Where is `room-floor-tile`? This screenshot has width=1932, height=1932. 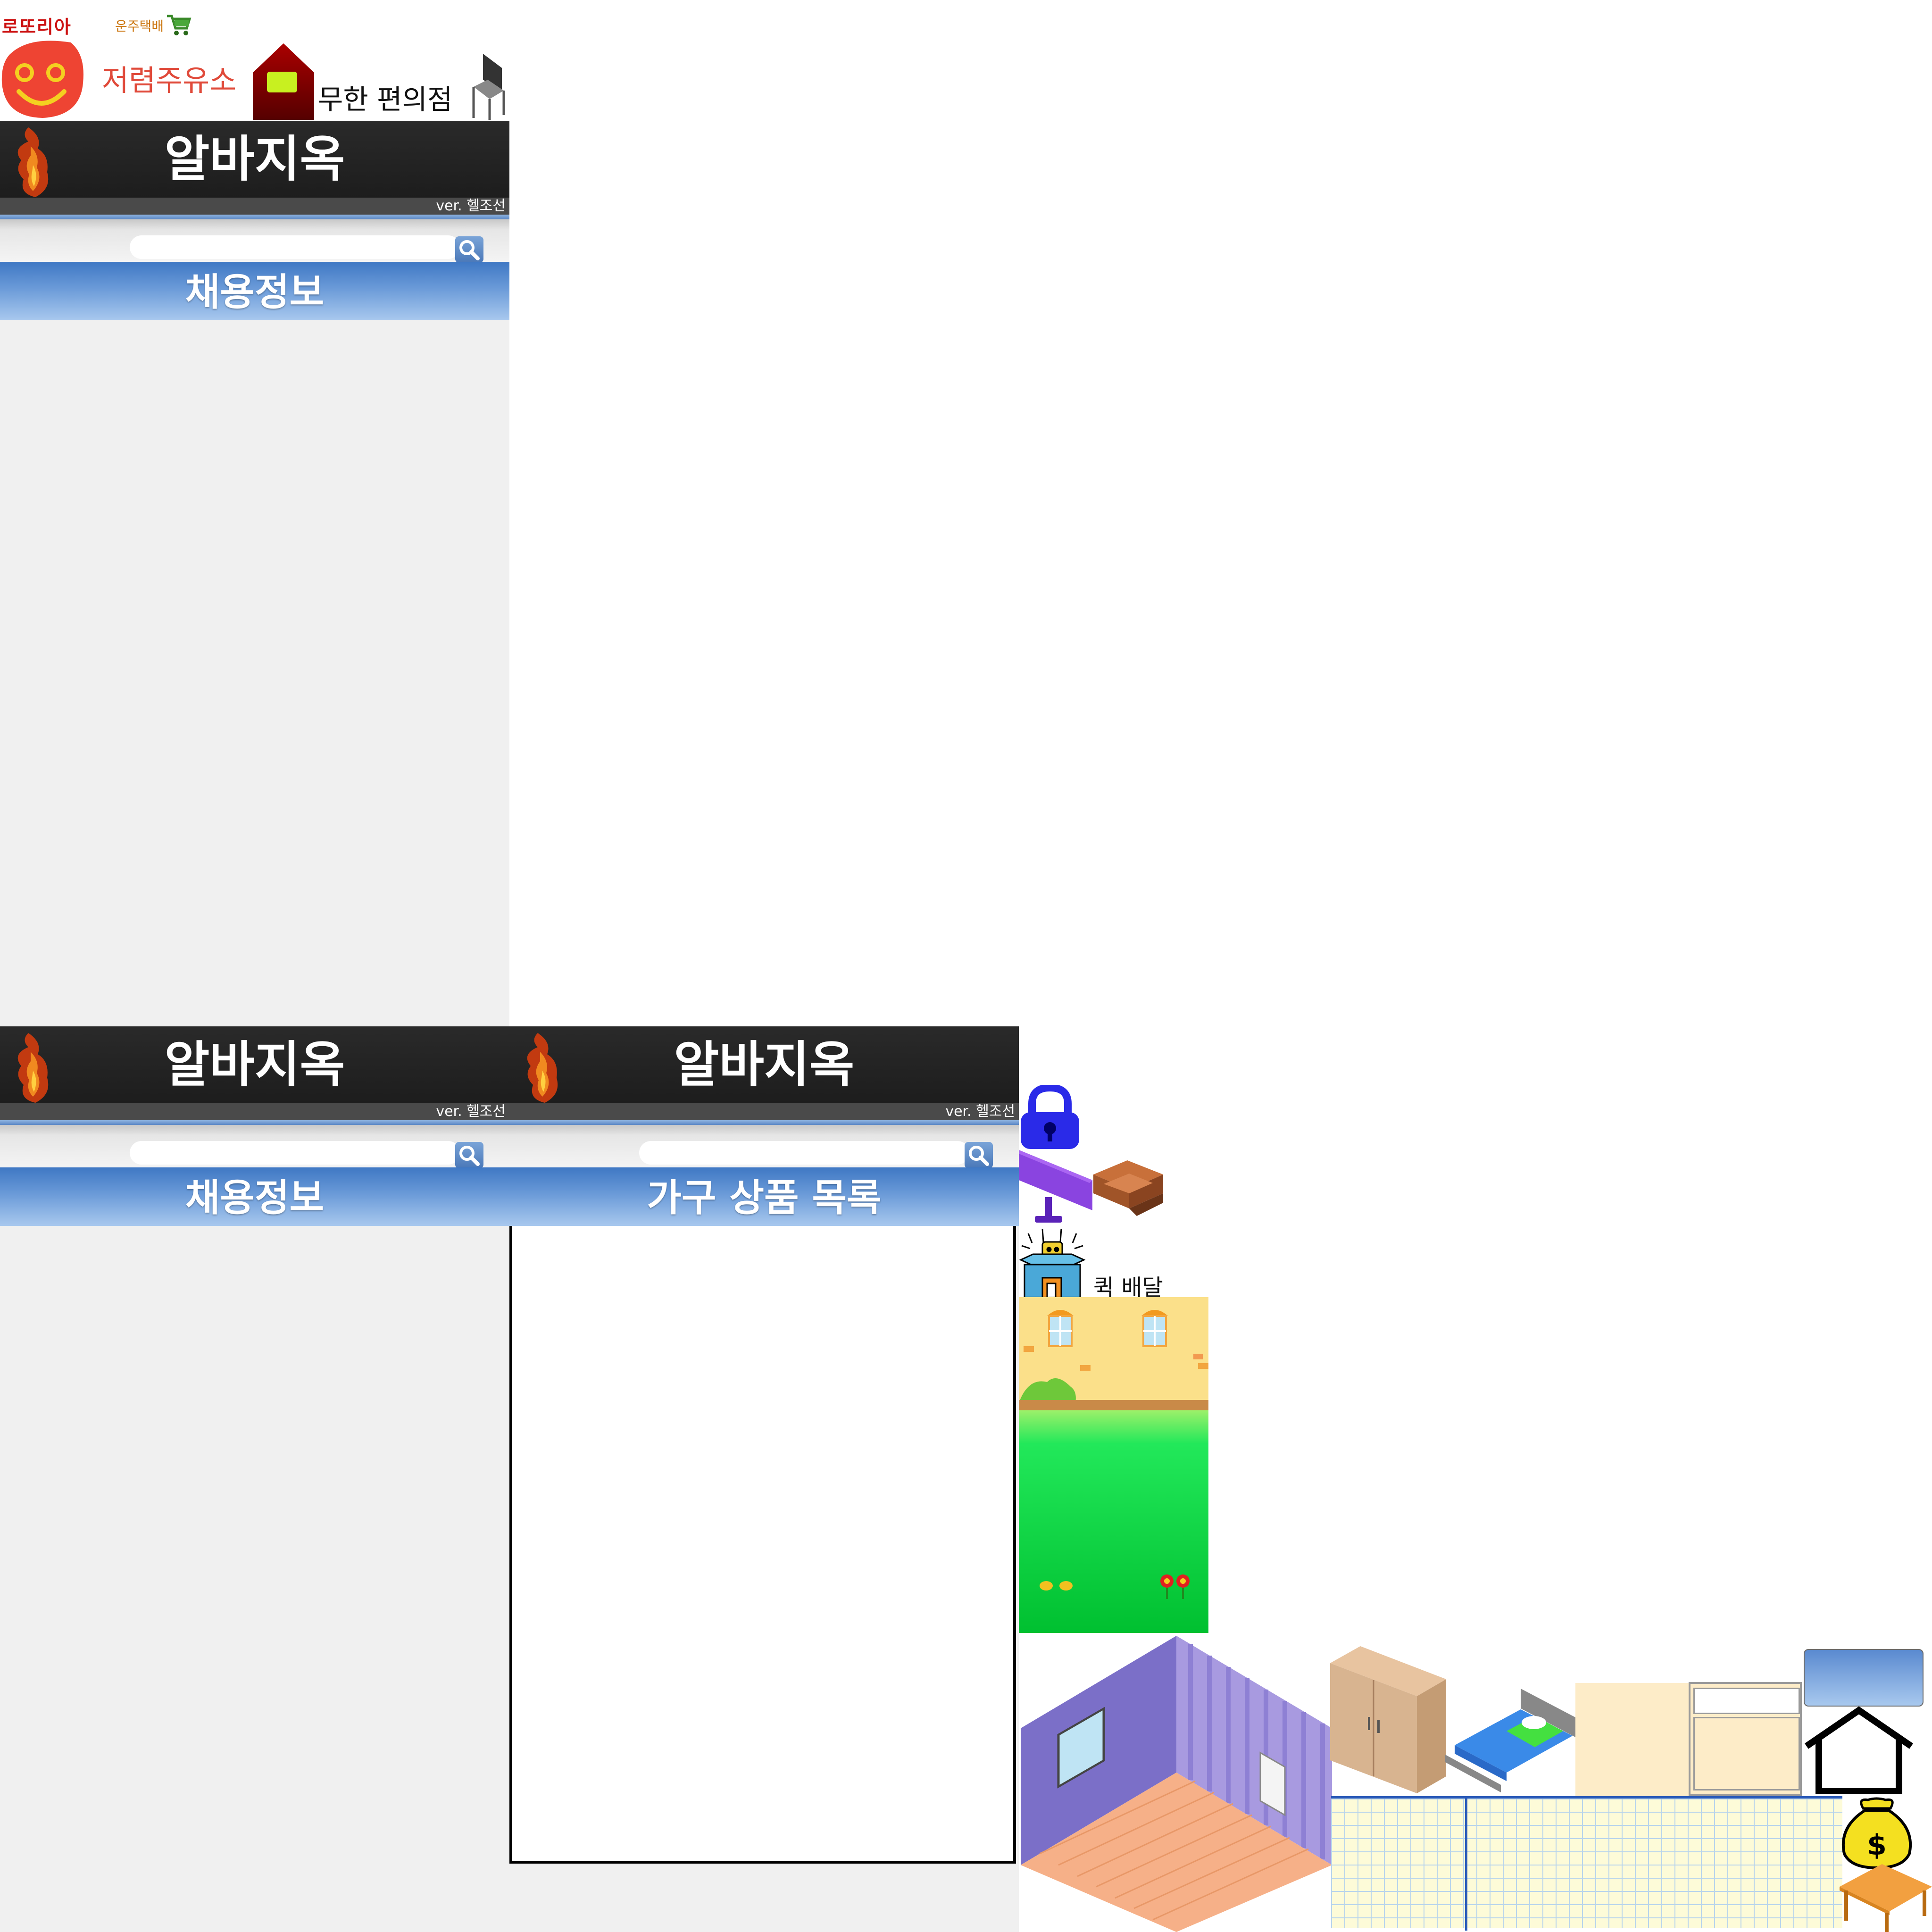
room-floor-tile is located at coordinates (1177, 1784).